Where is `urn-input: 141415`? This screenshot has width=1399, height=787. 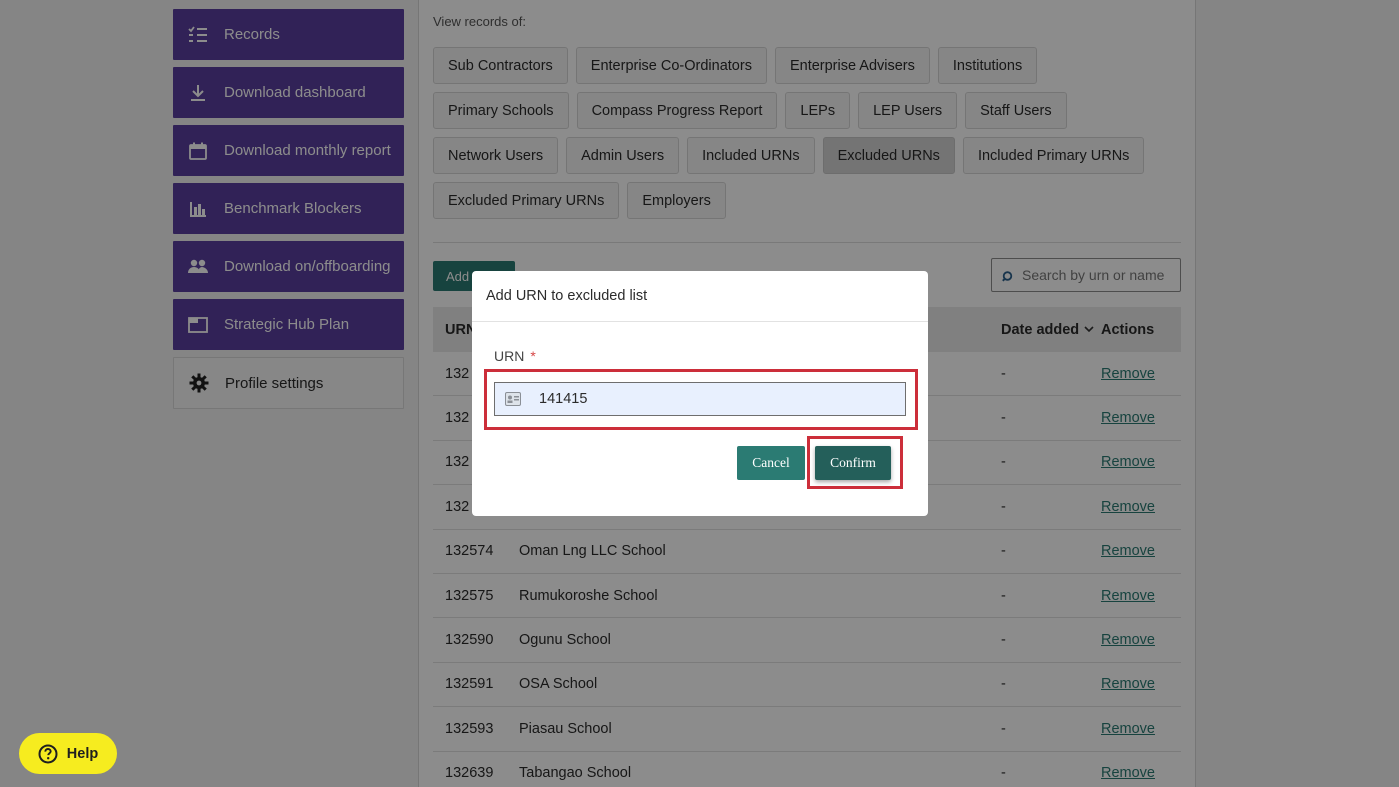
urn-input: 141415 is located at coordinates (700, 399).